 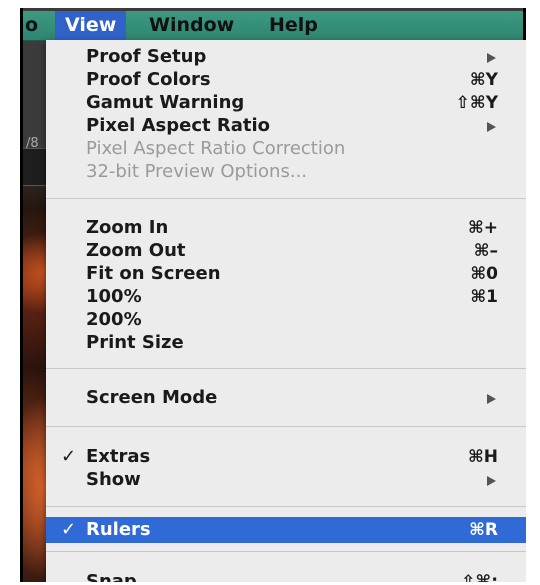 I want to click on menu-item-zoom-out: Zoom Out ⌘–, so click(x=286, y=251).